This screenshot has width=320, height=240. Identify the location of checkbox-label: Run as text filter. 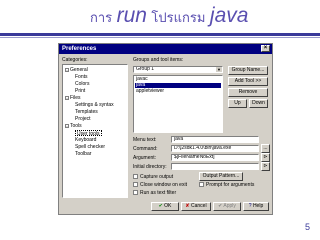
(158, 193).